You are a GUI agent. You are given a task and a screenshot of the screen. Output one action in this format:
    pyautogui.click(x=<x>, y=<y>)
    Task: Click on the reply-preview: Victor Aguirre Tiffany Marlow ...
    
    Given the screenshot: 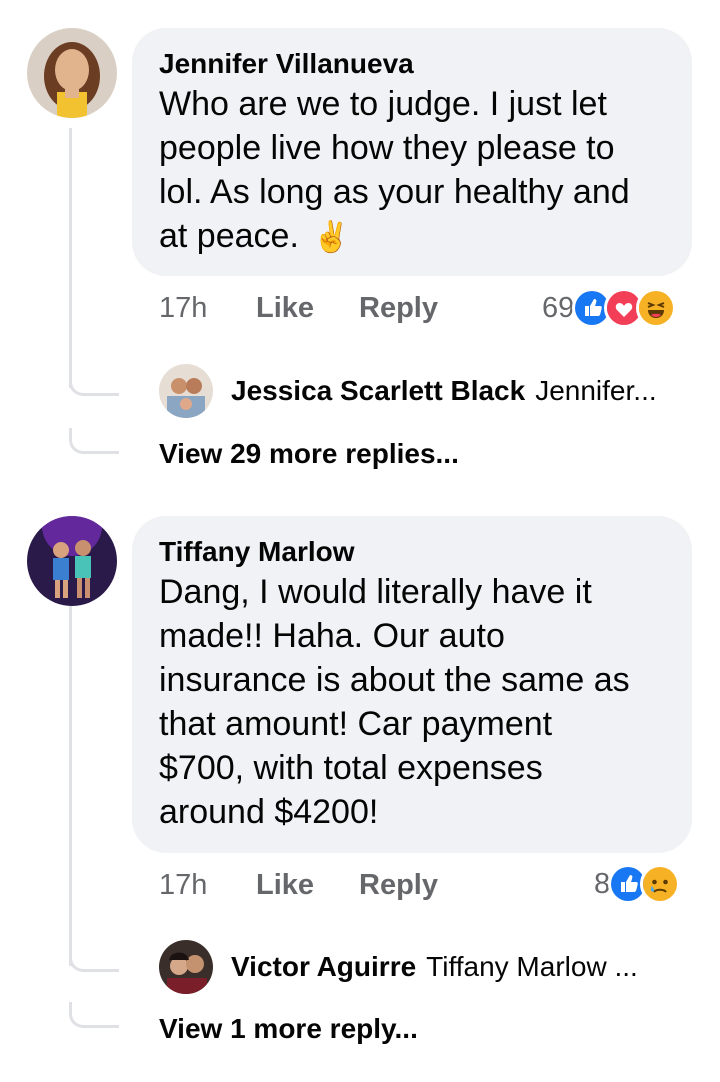 What is the action you would take?
    pyautogui.click(x=398, y=967)
    